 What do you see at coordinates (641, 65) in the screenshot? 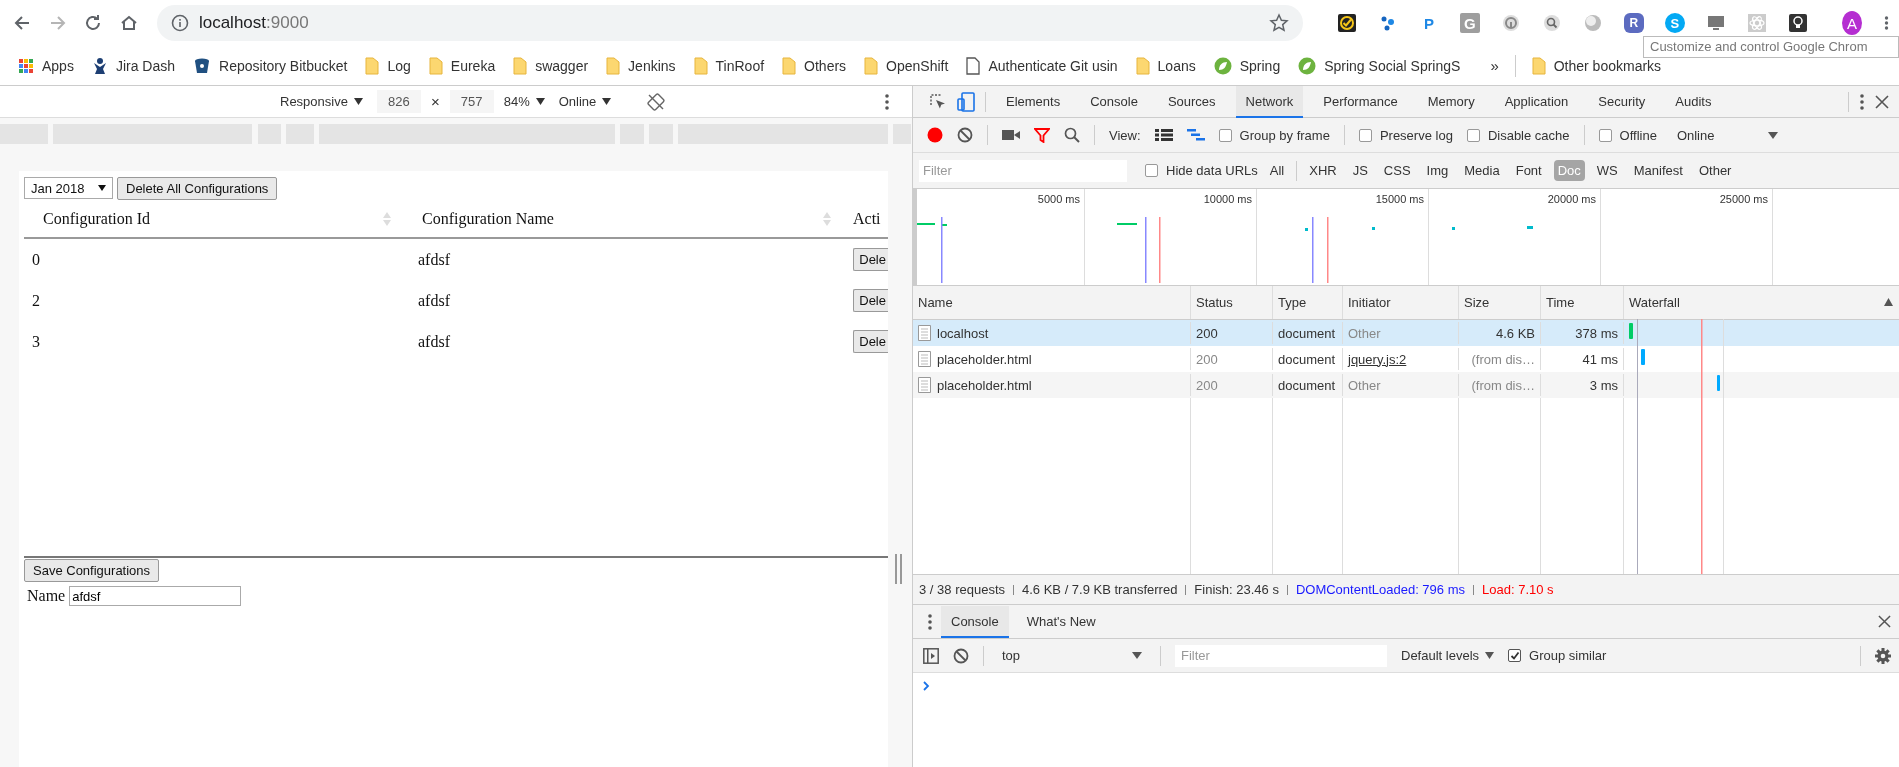
I see `bookmark-link: Jenkins` at bounding box center [641, 65].